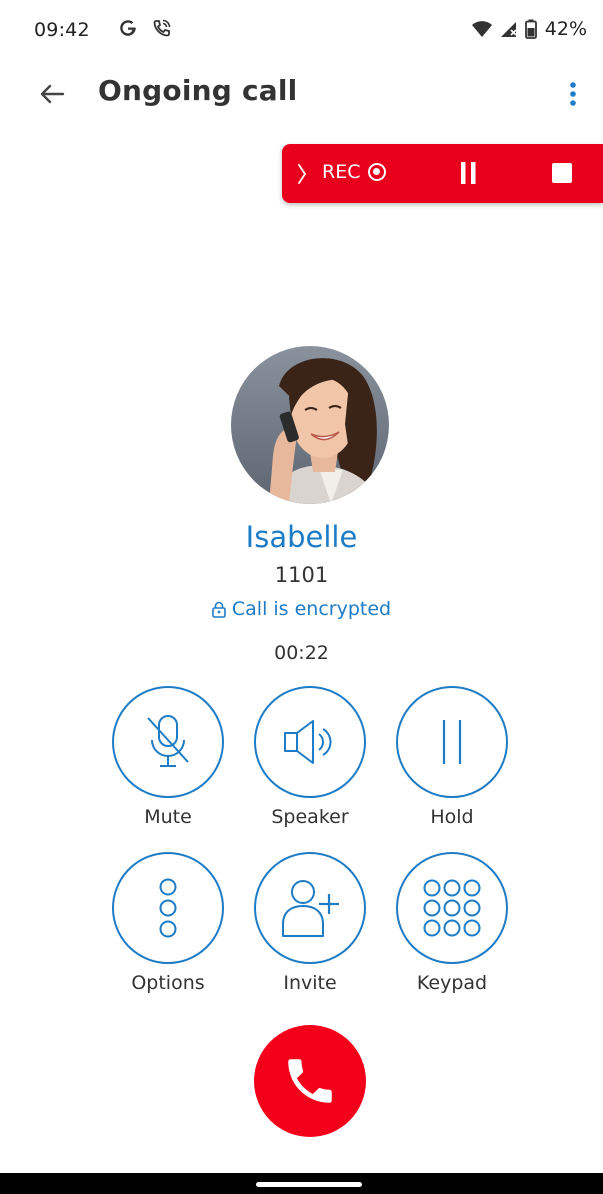  Describe the element at coordinates (219, 609) in the screenshot. I see `lock-icon` at that location.